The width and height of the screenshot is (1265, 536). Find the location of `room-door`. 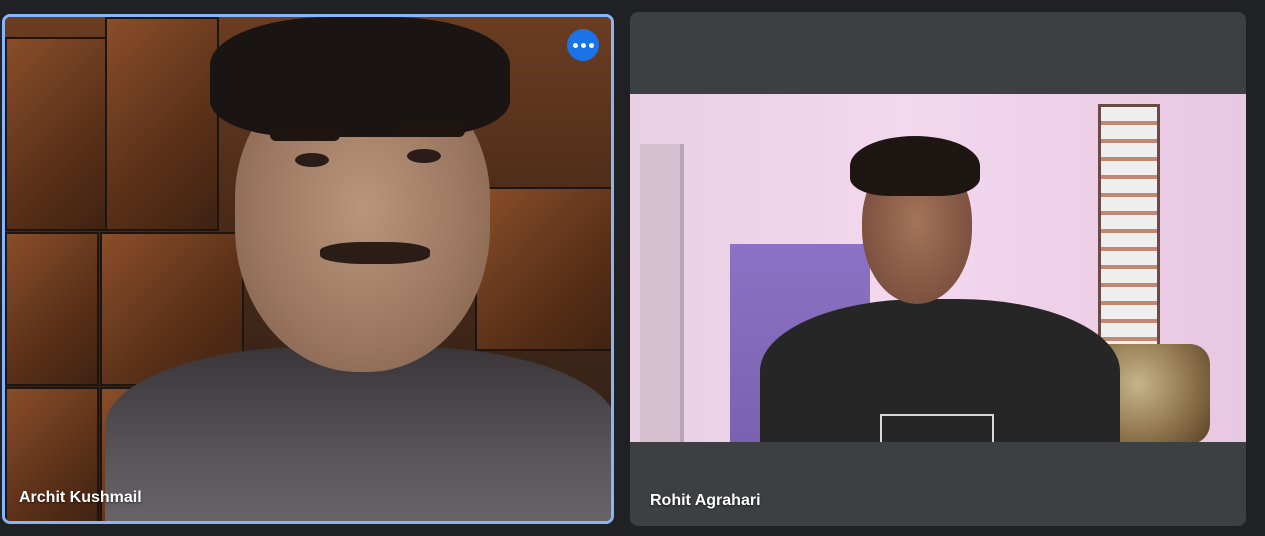

room-door is located at coordinates (662, 293).